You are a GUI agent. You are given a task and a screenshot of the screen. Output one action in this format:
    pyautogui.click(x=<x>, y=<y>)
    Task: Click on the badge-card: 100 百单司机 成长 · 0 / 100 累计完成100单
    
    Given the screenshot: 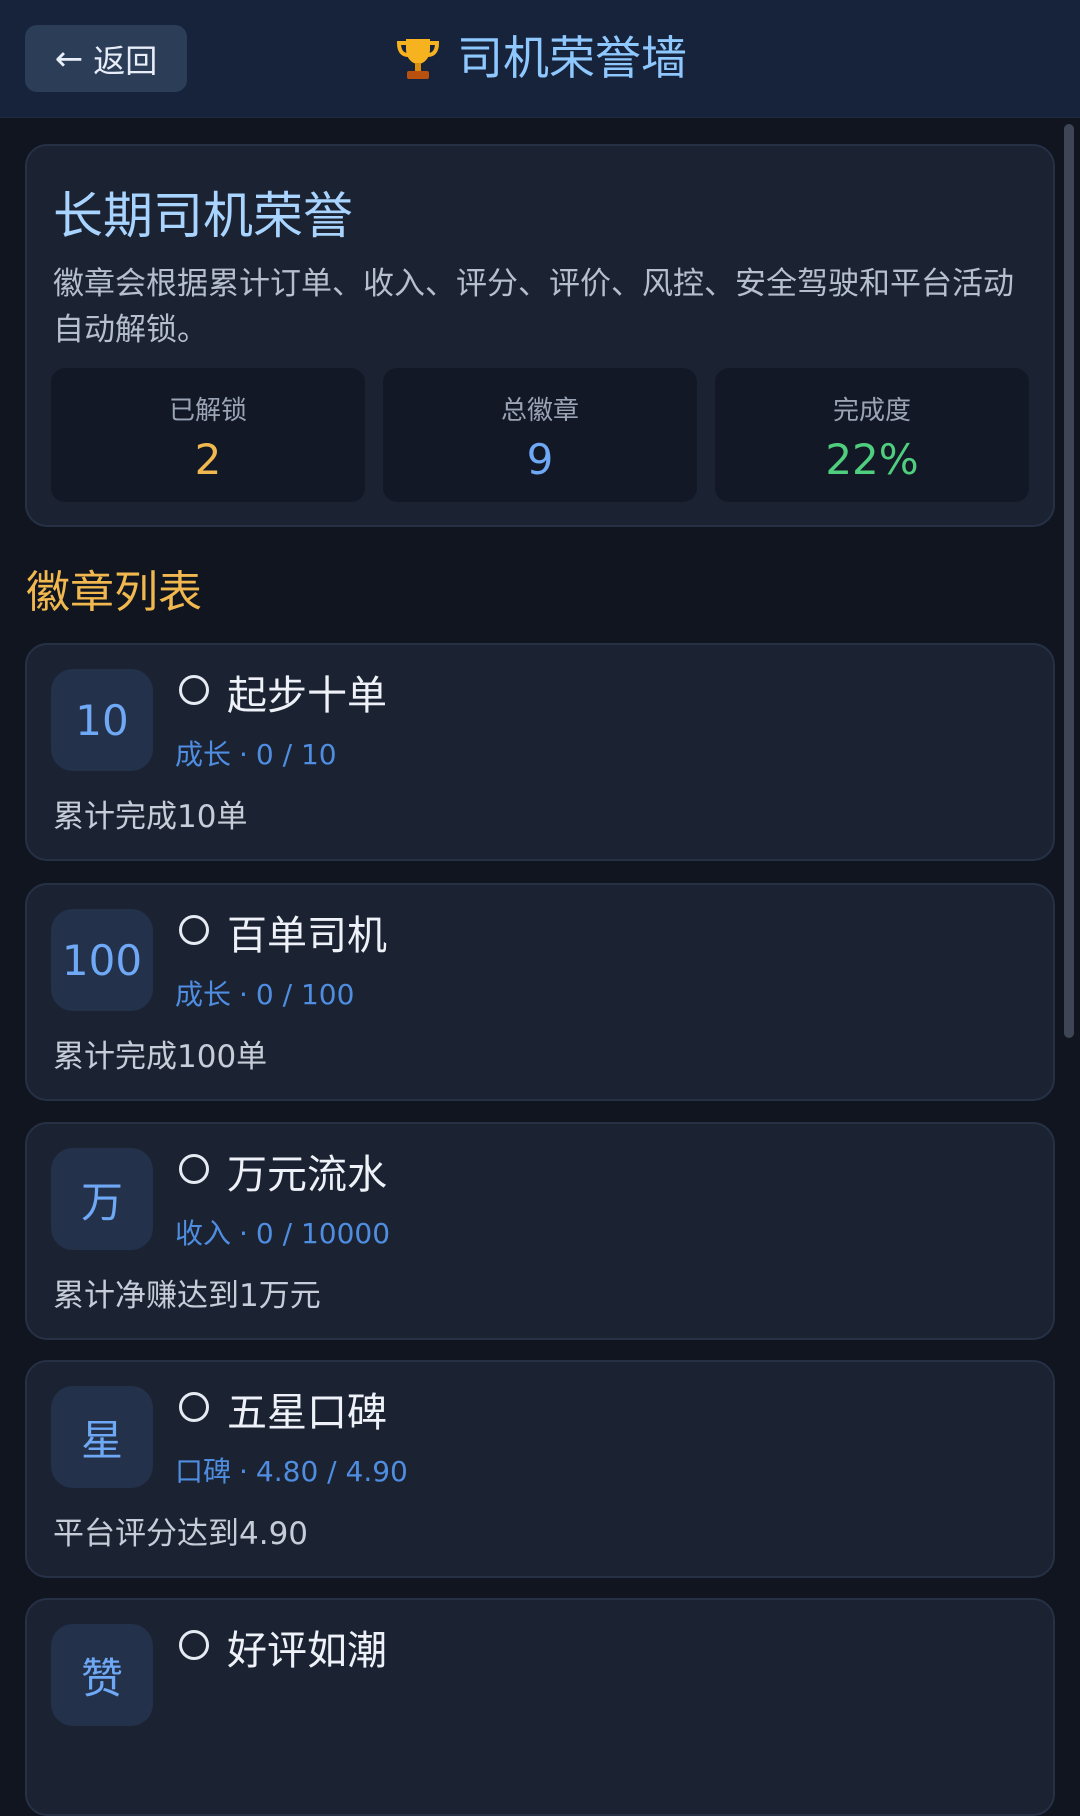 What is the action you would take?
    pyautogui.click(x=540, y=992)
    